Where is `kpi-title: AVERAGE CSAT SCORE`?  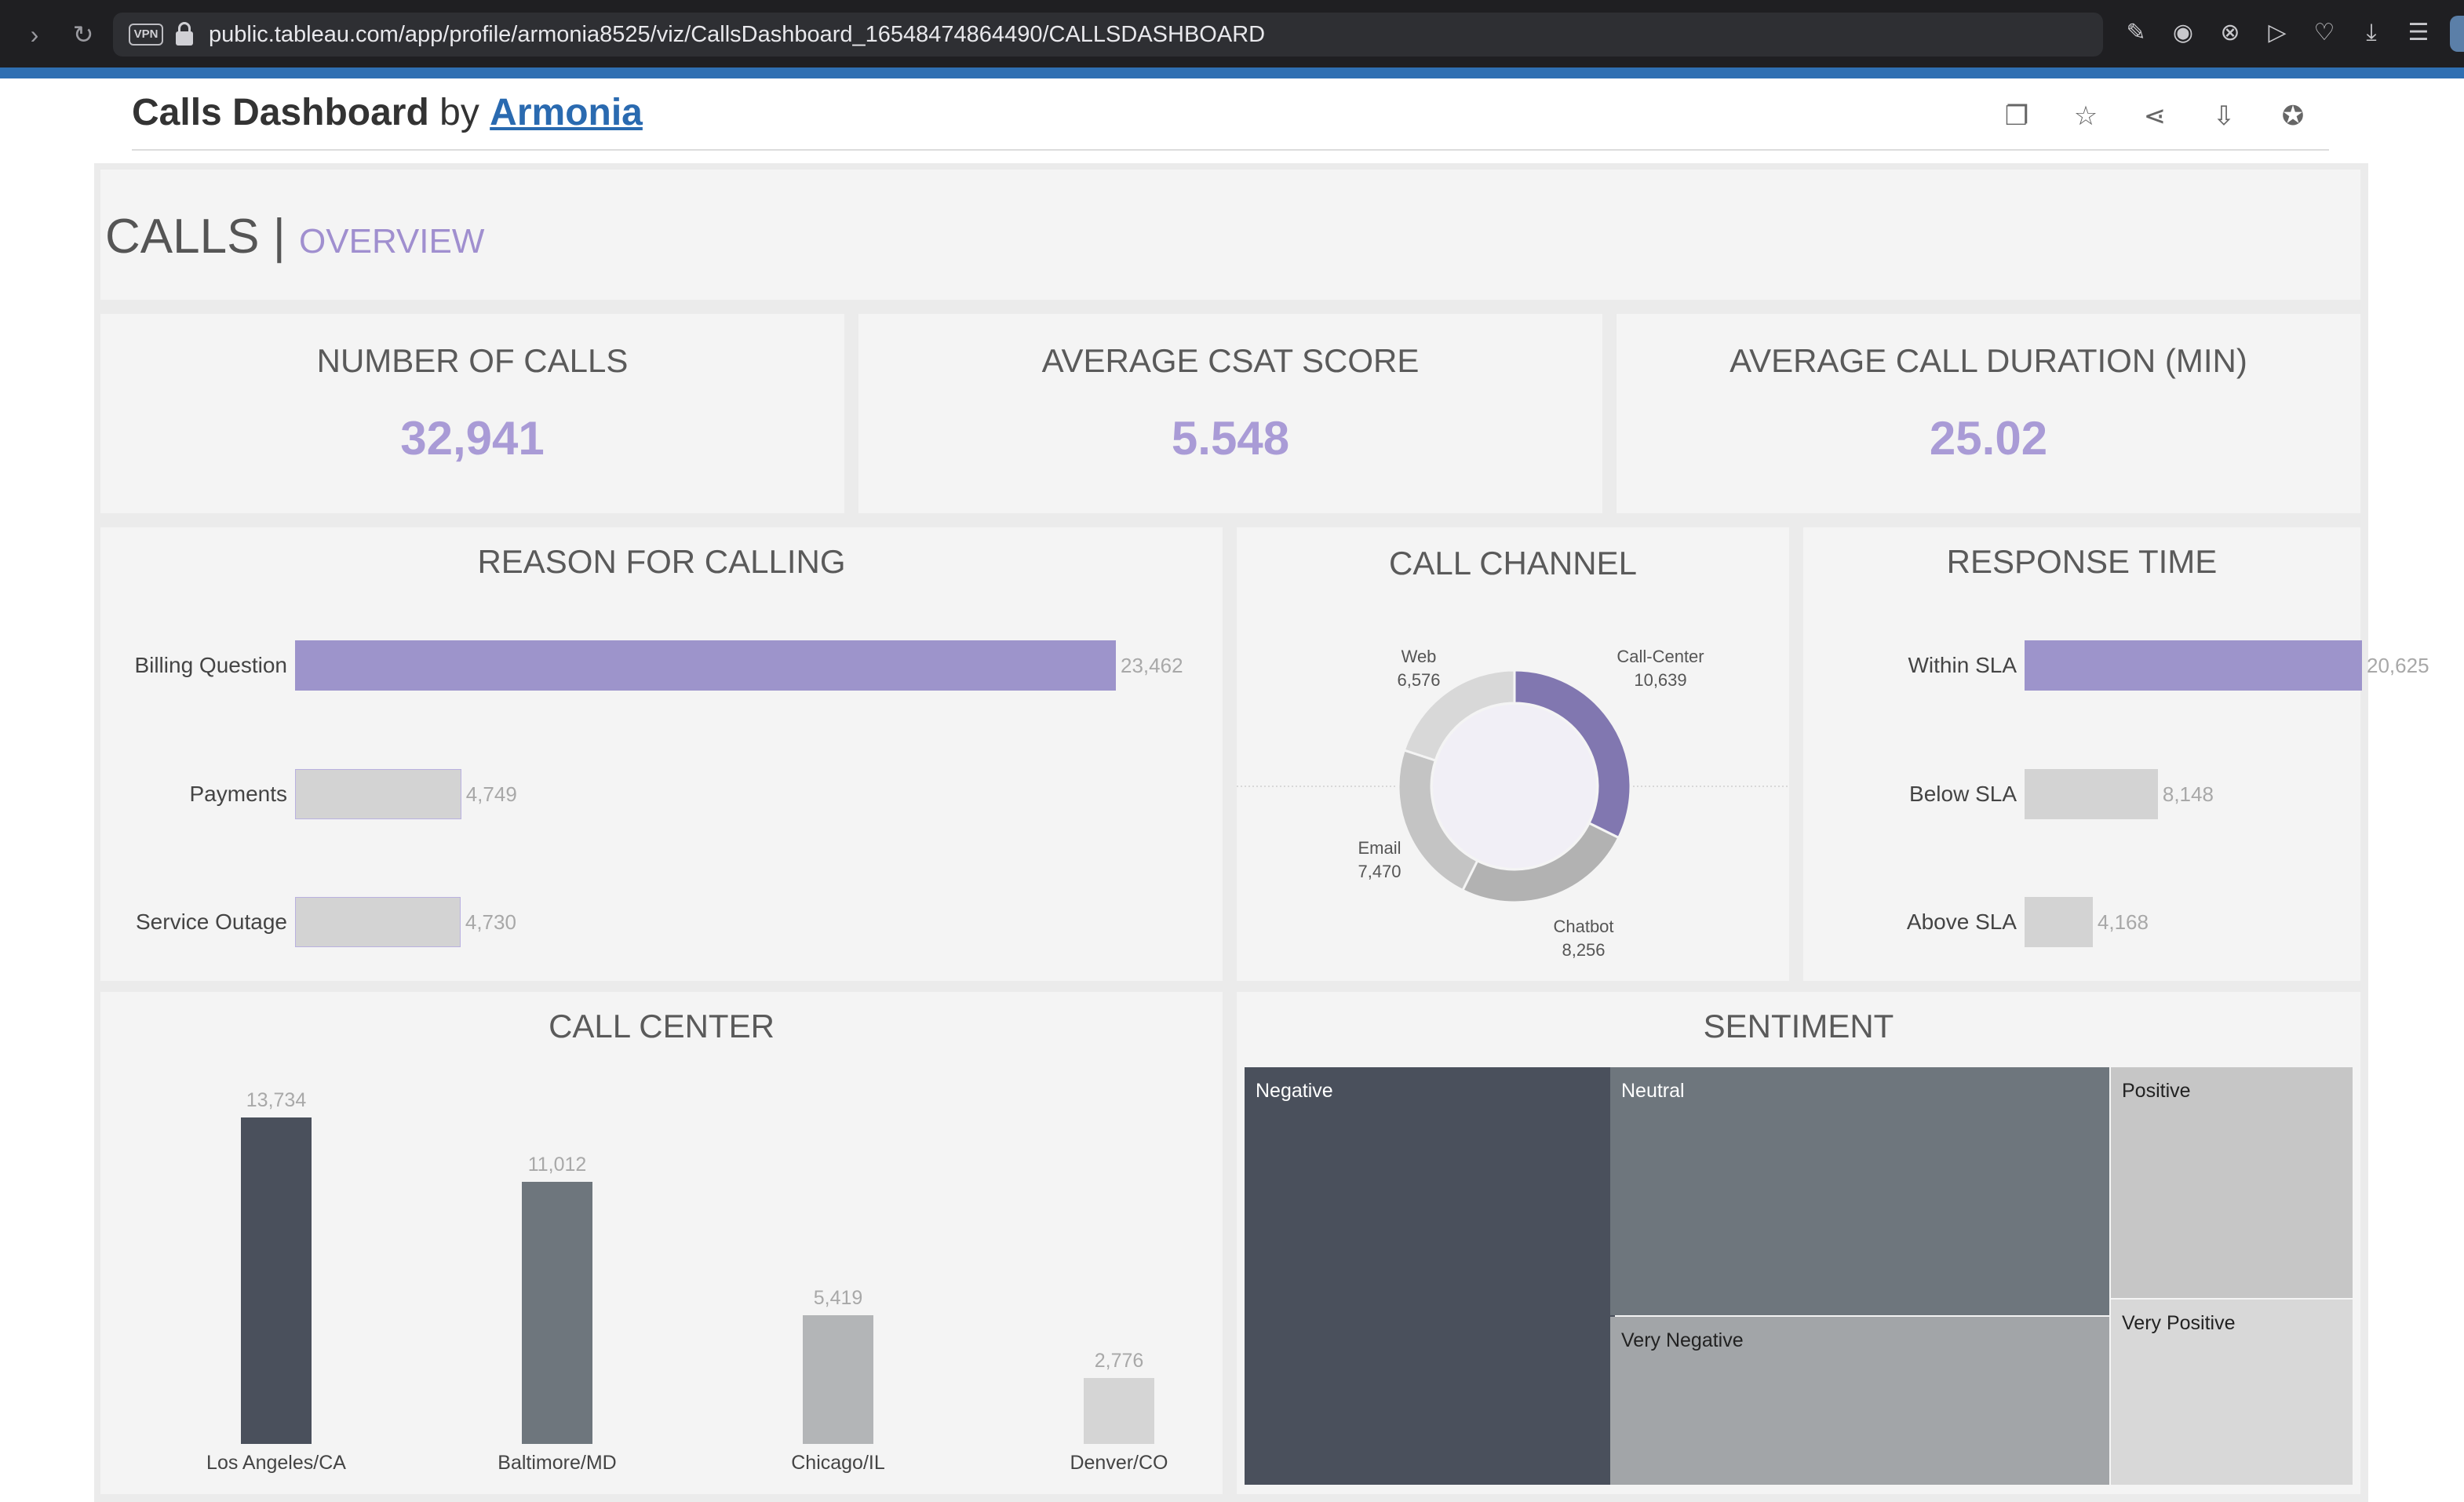 kpi-title: AVERAGE CSAT SCORE is located at coordinates (1230, 360).